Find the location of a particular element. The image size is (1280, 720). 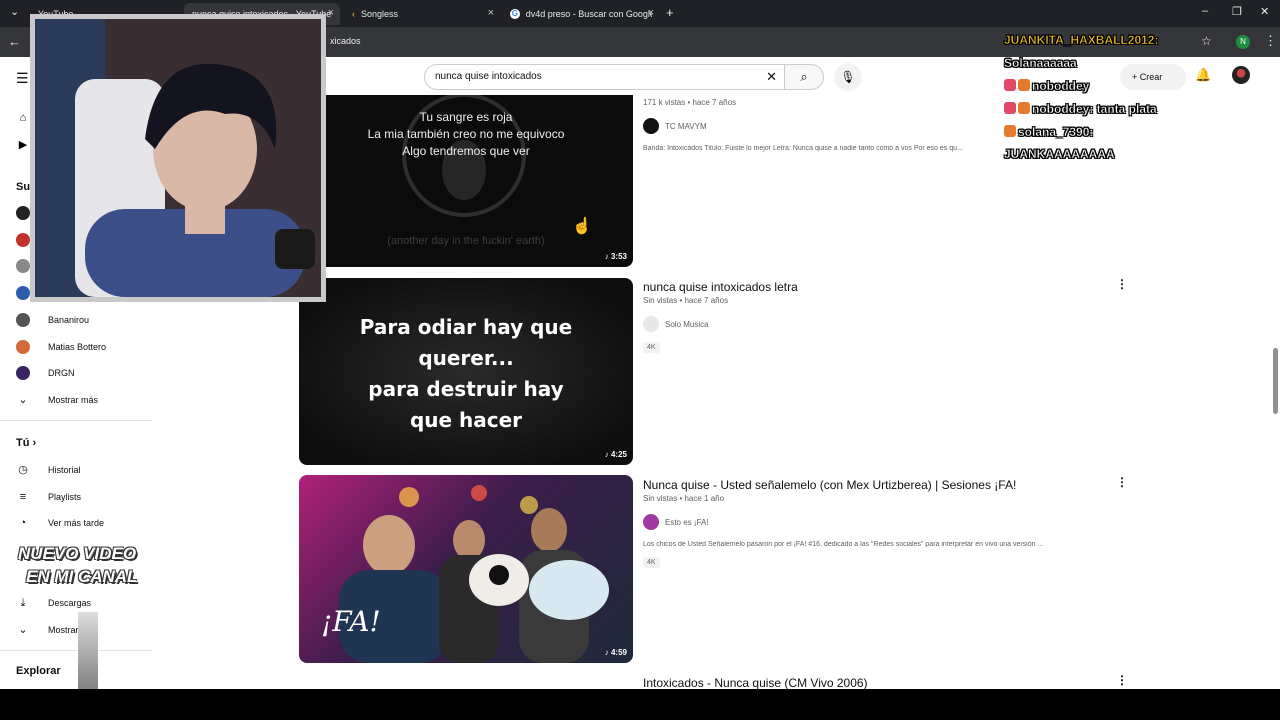

home-icon: ⌂ is located at coordinates (23, 118).